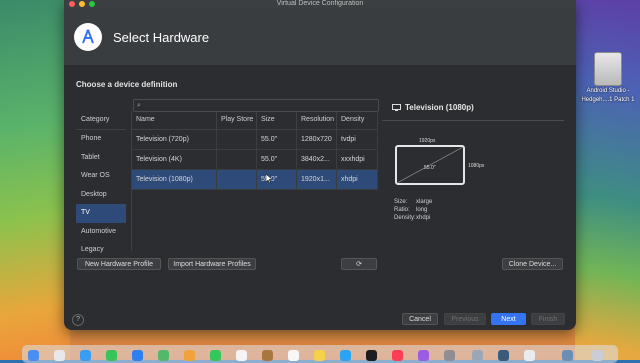  What do you see at coordinates (119, 264) in the screenshot?
I see `new-hardware-profile-button: New Hardware Profile` at bounding box center [119, 264].